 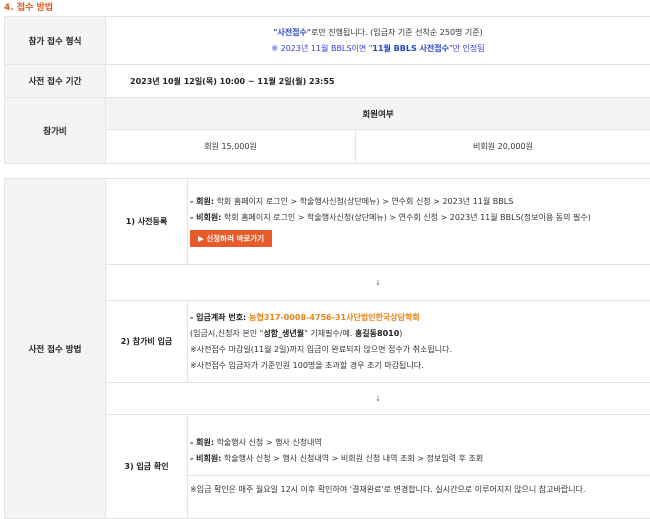 I want to click on step2-account-val: 농협317-0008-4756-31사단법인한국상담학회, so click(x=332, y=317).